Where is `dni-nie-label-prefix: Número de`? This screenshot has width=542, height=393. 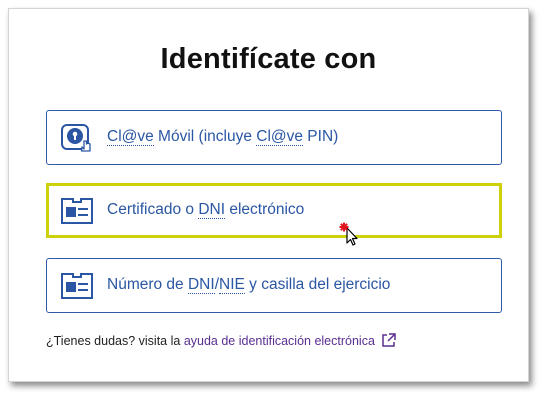 dni-nie-label-prefix: Número de is located at coordinates (147, 284).